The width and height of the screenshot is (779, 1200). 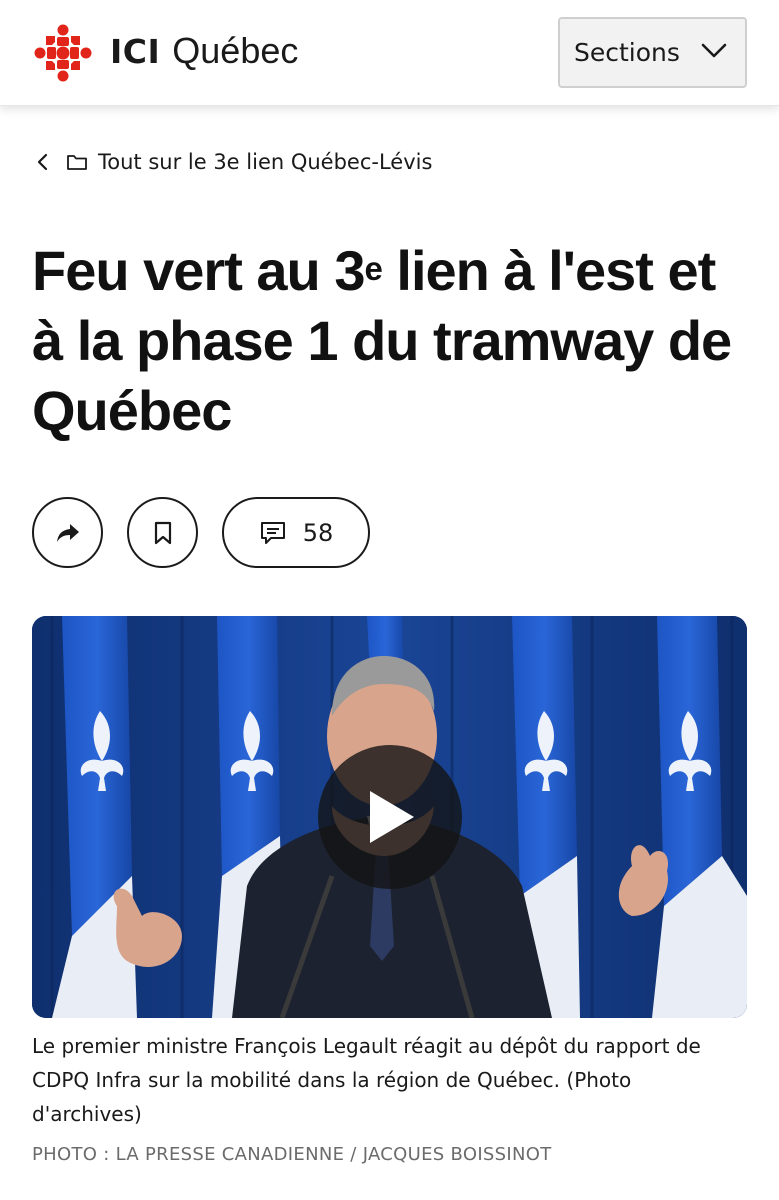 I want to click on brand-region: Québec, so click(x=235, y=50).